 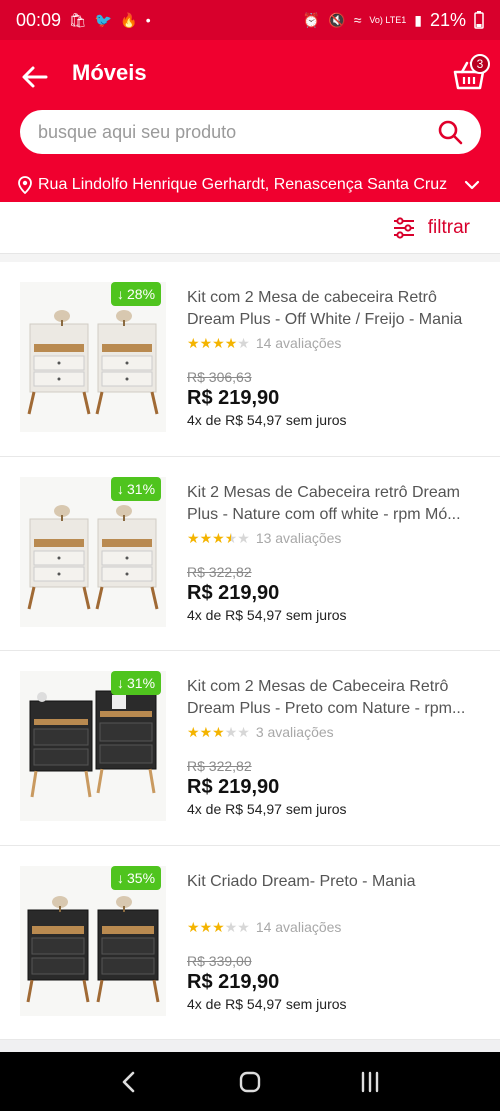 I want to click on review-count: 13 avaliações, so click(x=298, y=537).